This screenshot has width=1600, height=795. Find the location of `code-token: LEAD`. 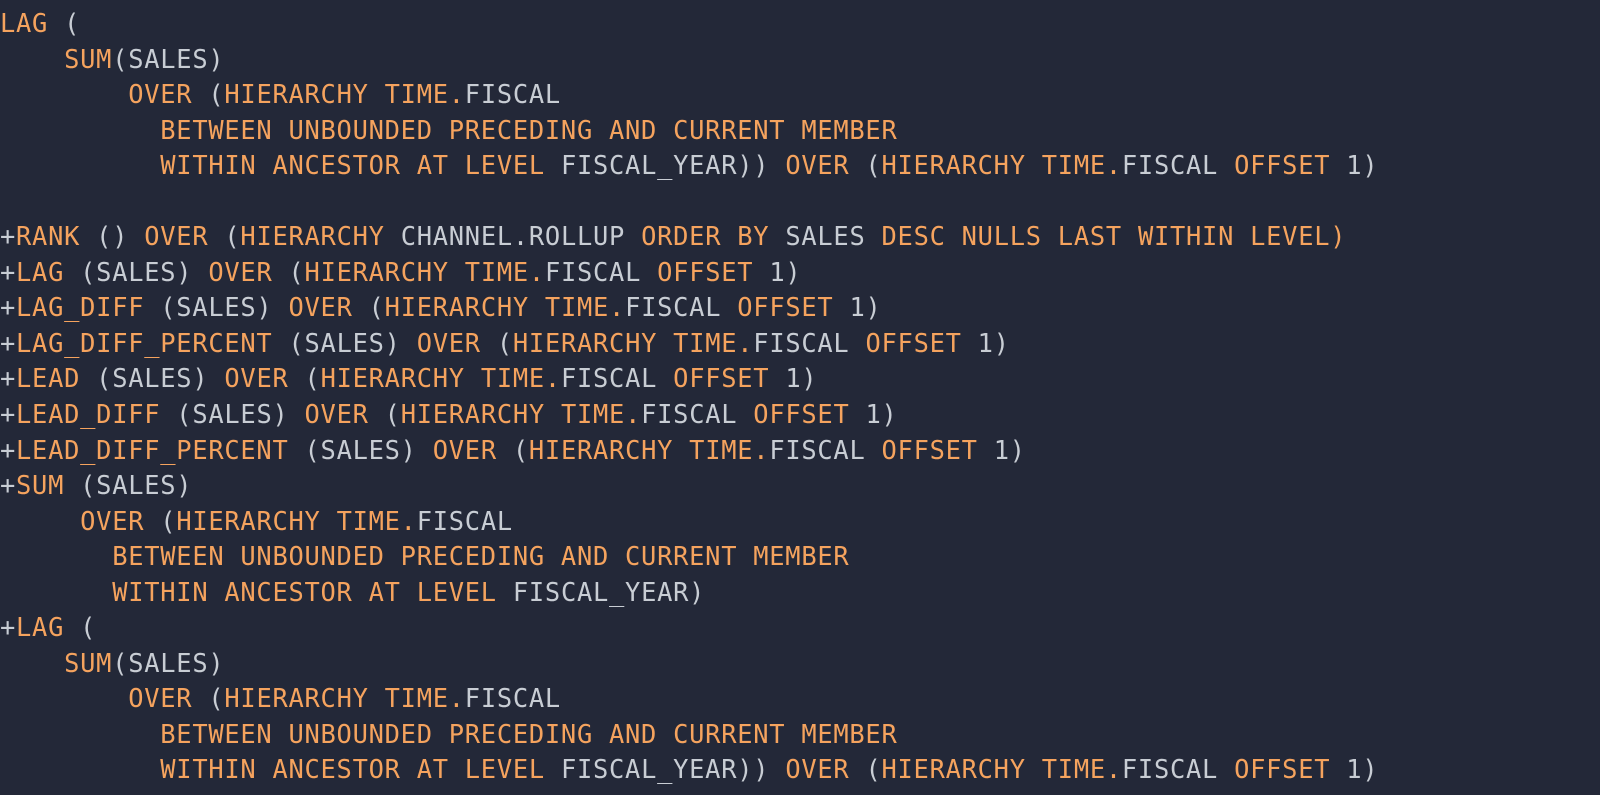

code-token: LEAD is located at coordinates (48, 378).